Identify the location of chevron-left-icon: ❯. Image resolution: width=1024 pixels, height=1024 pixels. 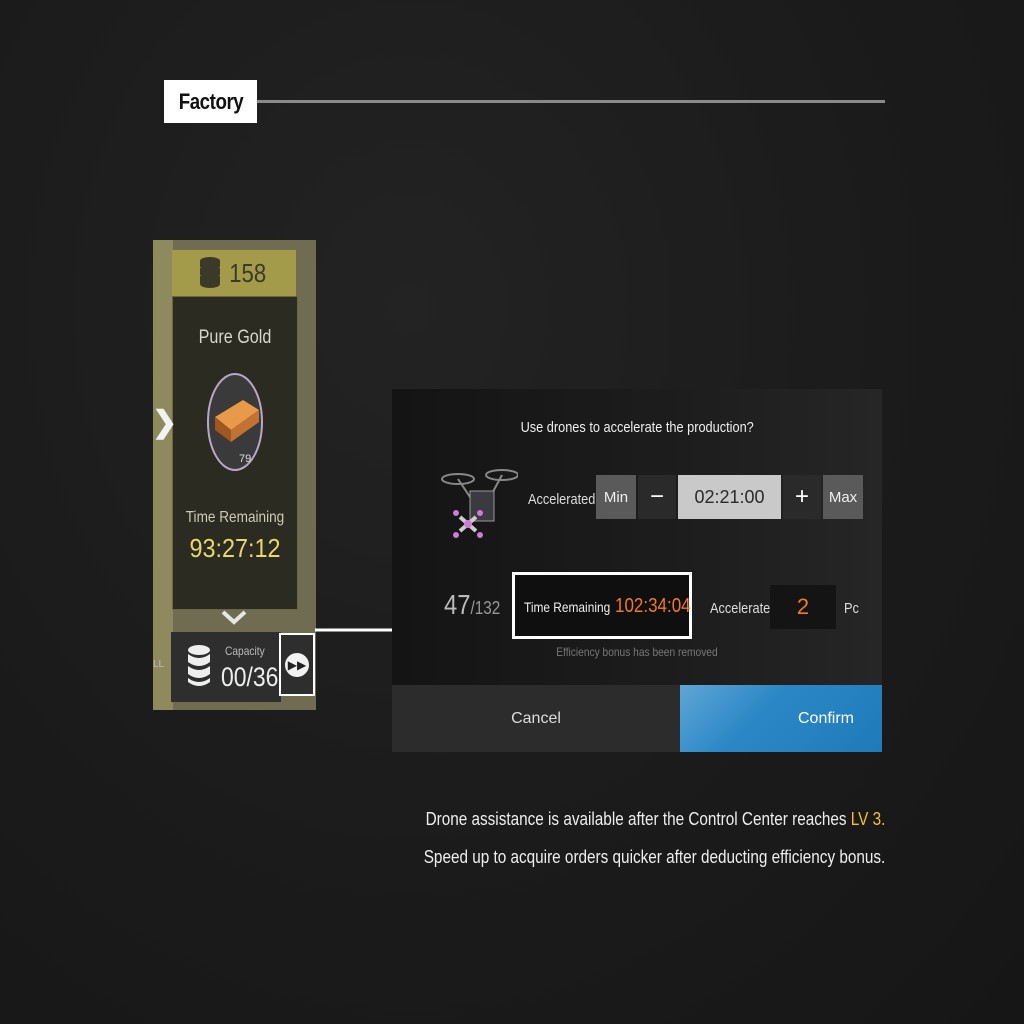
(164, 422).